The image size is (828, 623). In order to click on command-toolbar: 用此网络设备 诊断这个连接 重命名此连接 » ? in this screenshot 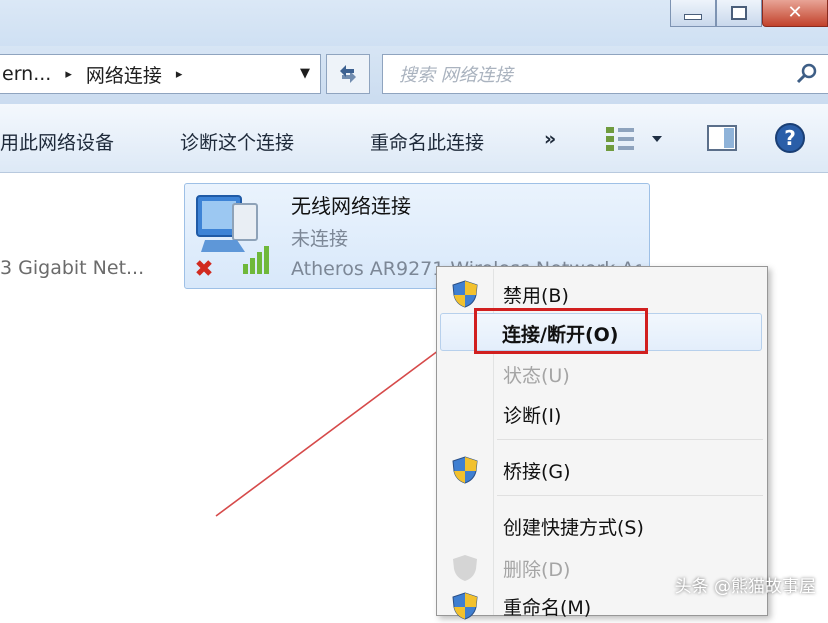, I will do `click(414, 138)`.